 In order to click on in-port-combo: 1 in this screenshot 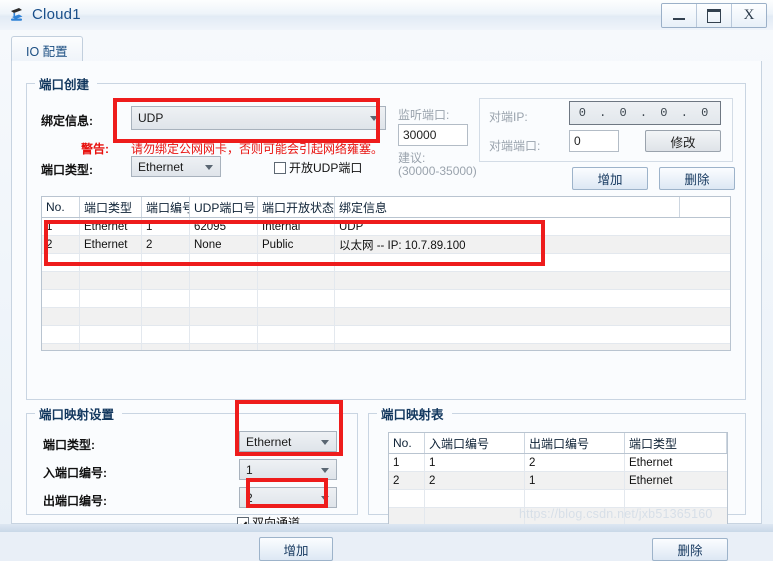, I will do `click(288, 469)`.